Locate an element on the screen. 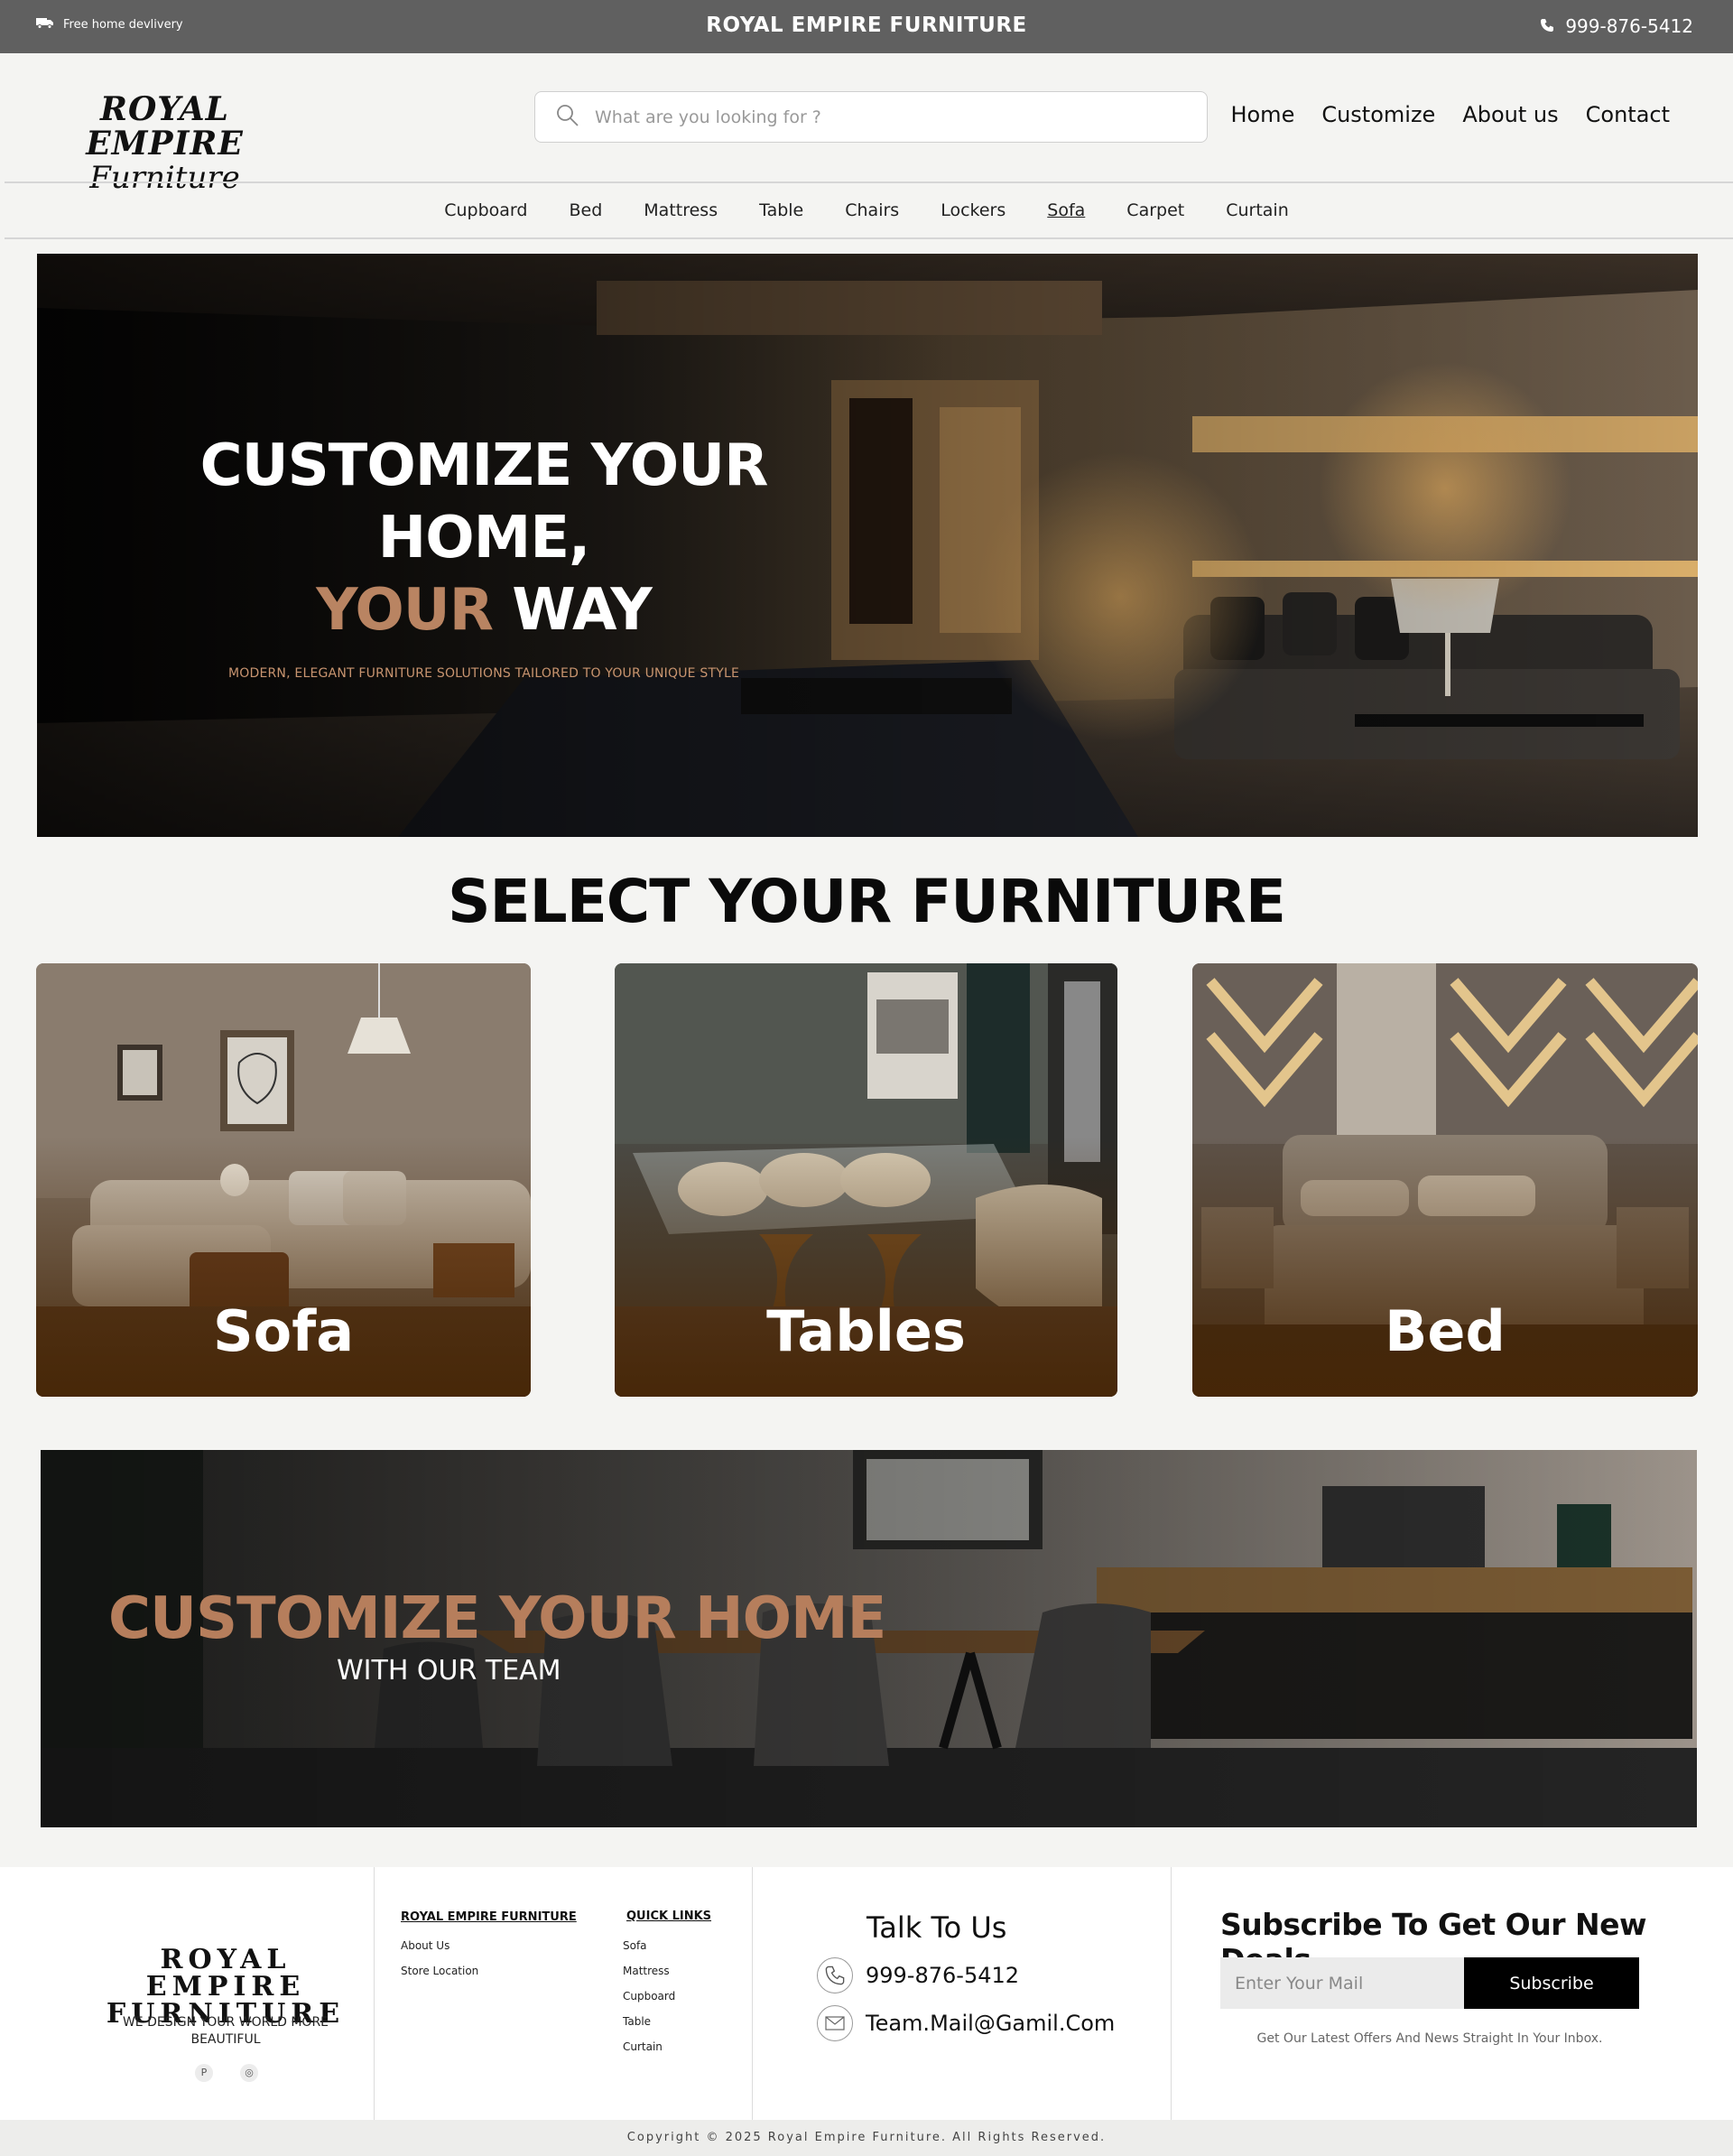 Image resolution: width=1733 pixels, height=2156 pixels. footer-link-mattress: Mattress is located at coordinates (646, 1971).